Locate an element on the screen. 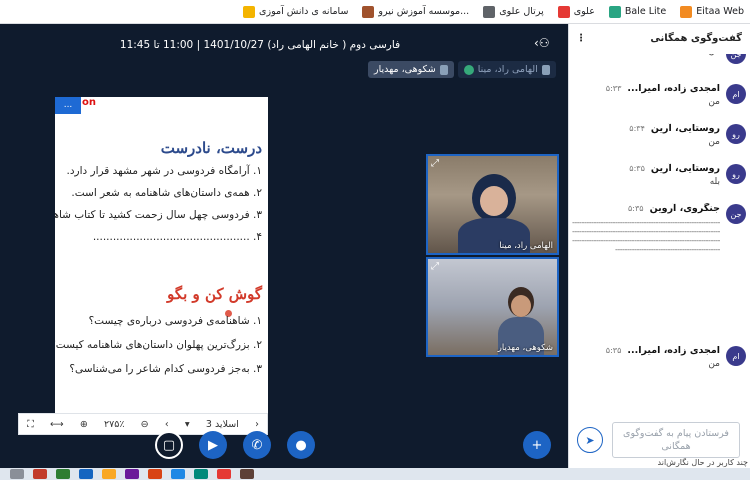 The width and height of the screenshot is (750, 480). taskbar is located at coordinates (375, 474).